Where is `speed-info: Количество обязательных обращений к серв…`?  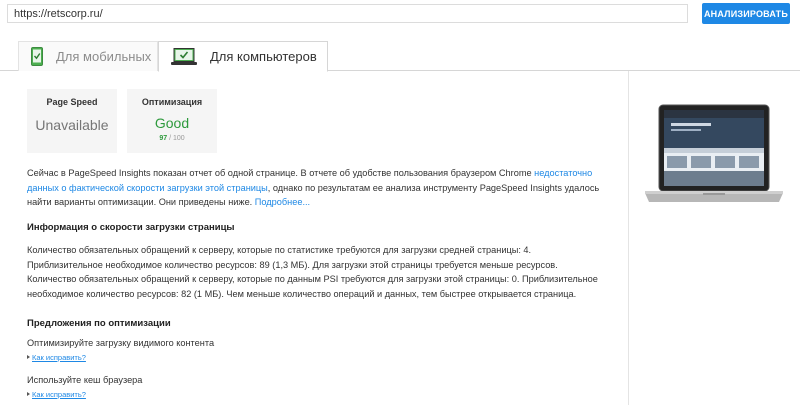
speed-info: Количество обязательных обращений к серв… is located at coordinates (322, 272).